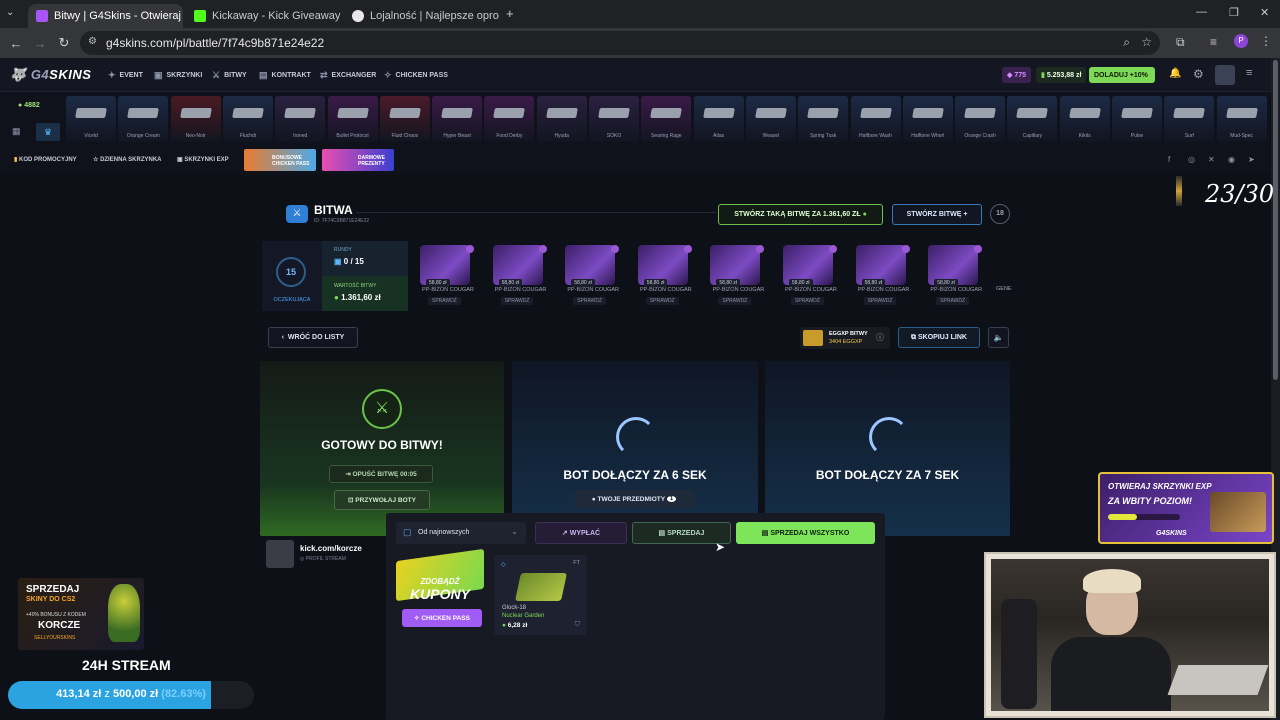 The image size is (1280, 720). What do you see at coordinates (509, 119) in the screenshot?
I see `drop-item: Food Derby` at bounding box center [509, 119].